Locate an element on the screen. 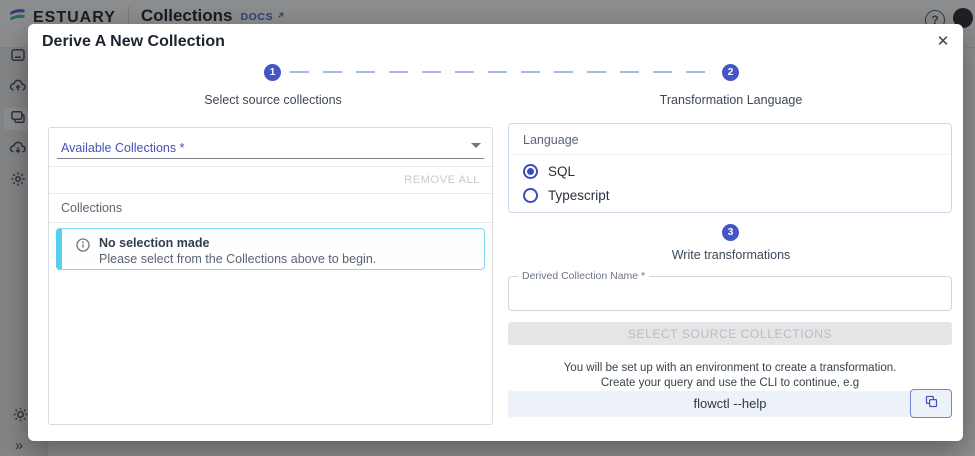  available-collections-label: Available Collections * is located at coordinates (123, 148).